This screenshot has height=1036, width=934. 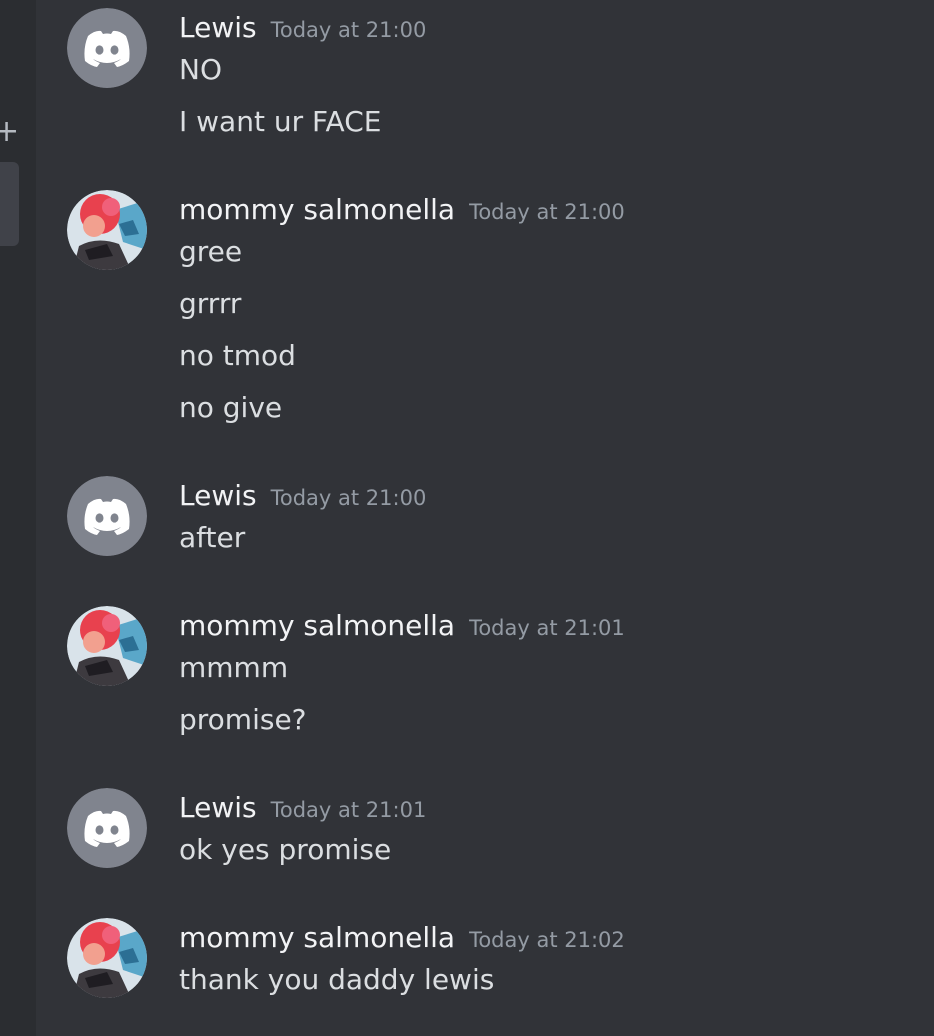 I want to click on message-text: after, so click(x=212, y=537).